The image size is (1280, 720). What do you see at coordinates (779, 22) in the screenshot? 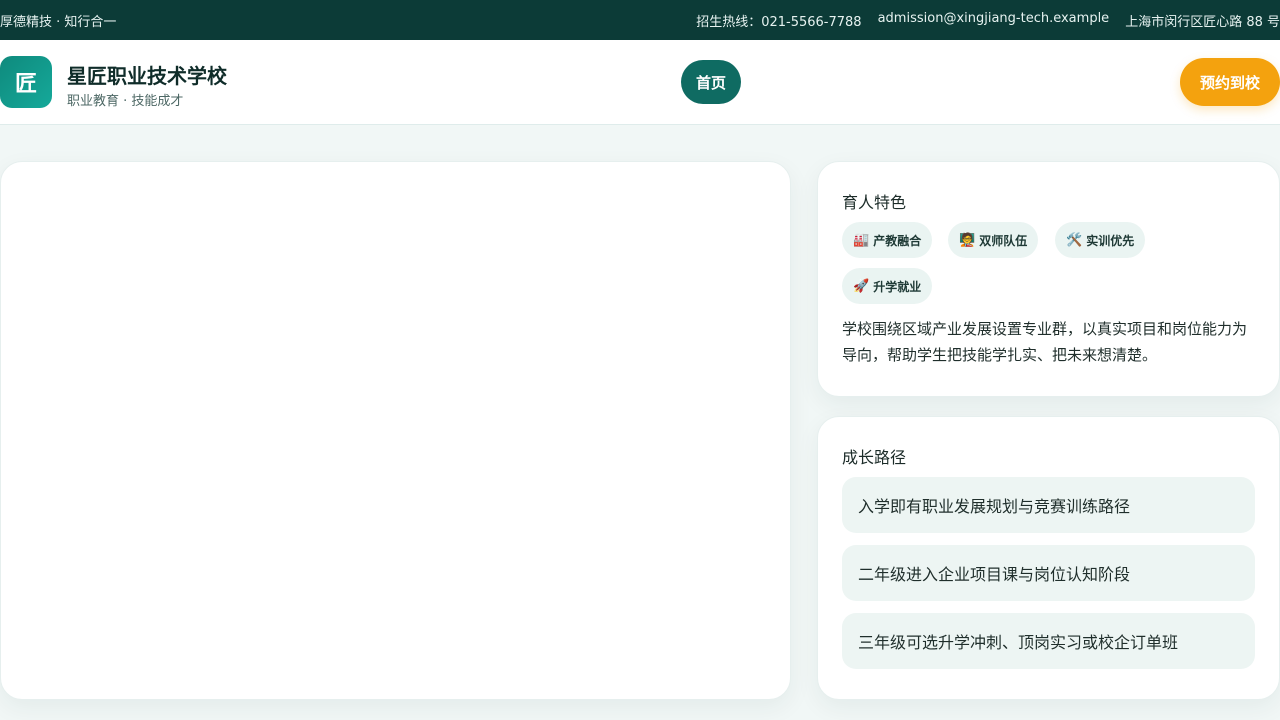
I see `admission-hotline: 招生热线：021-5566-7788` at bounding box center [779, 22].